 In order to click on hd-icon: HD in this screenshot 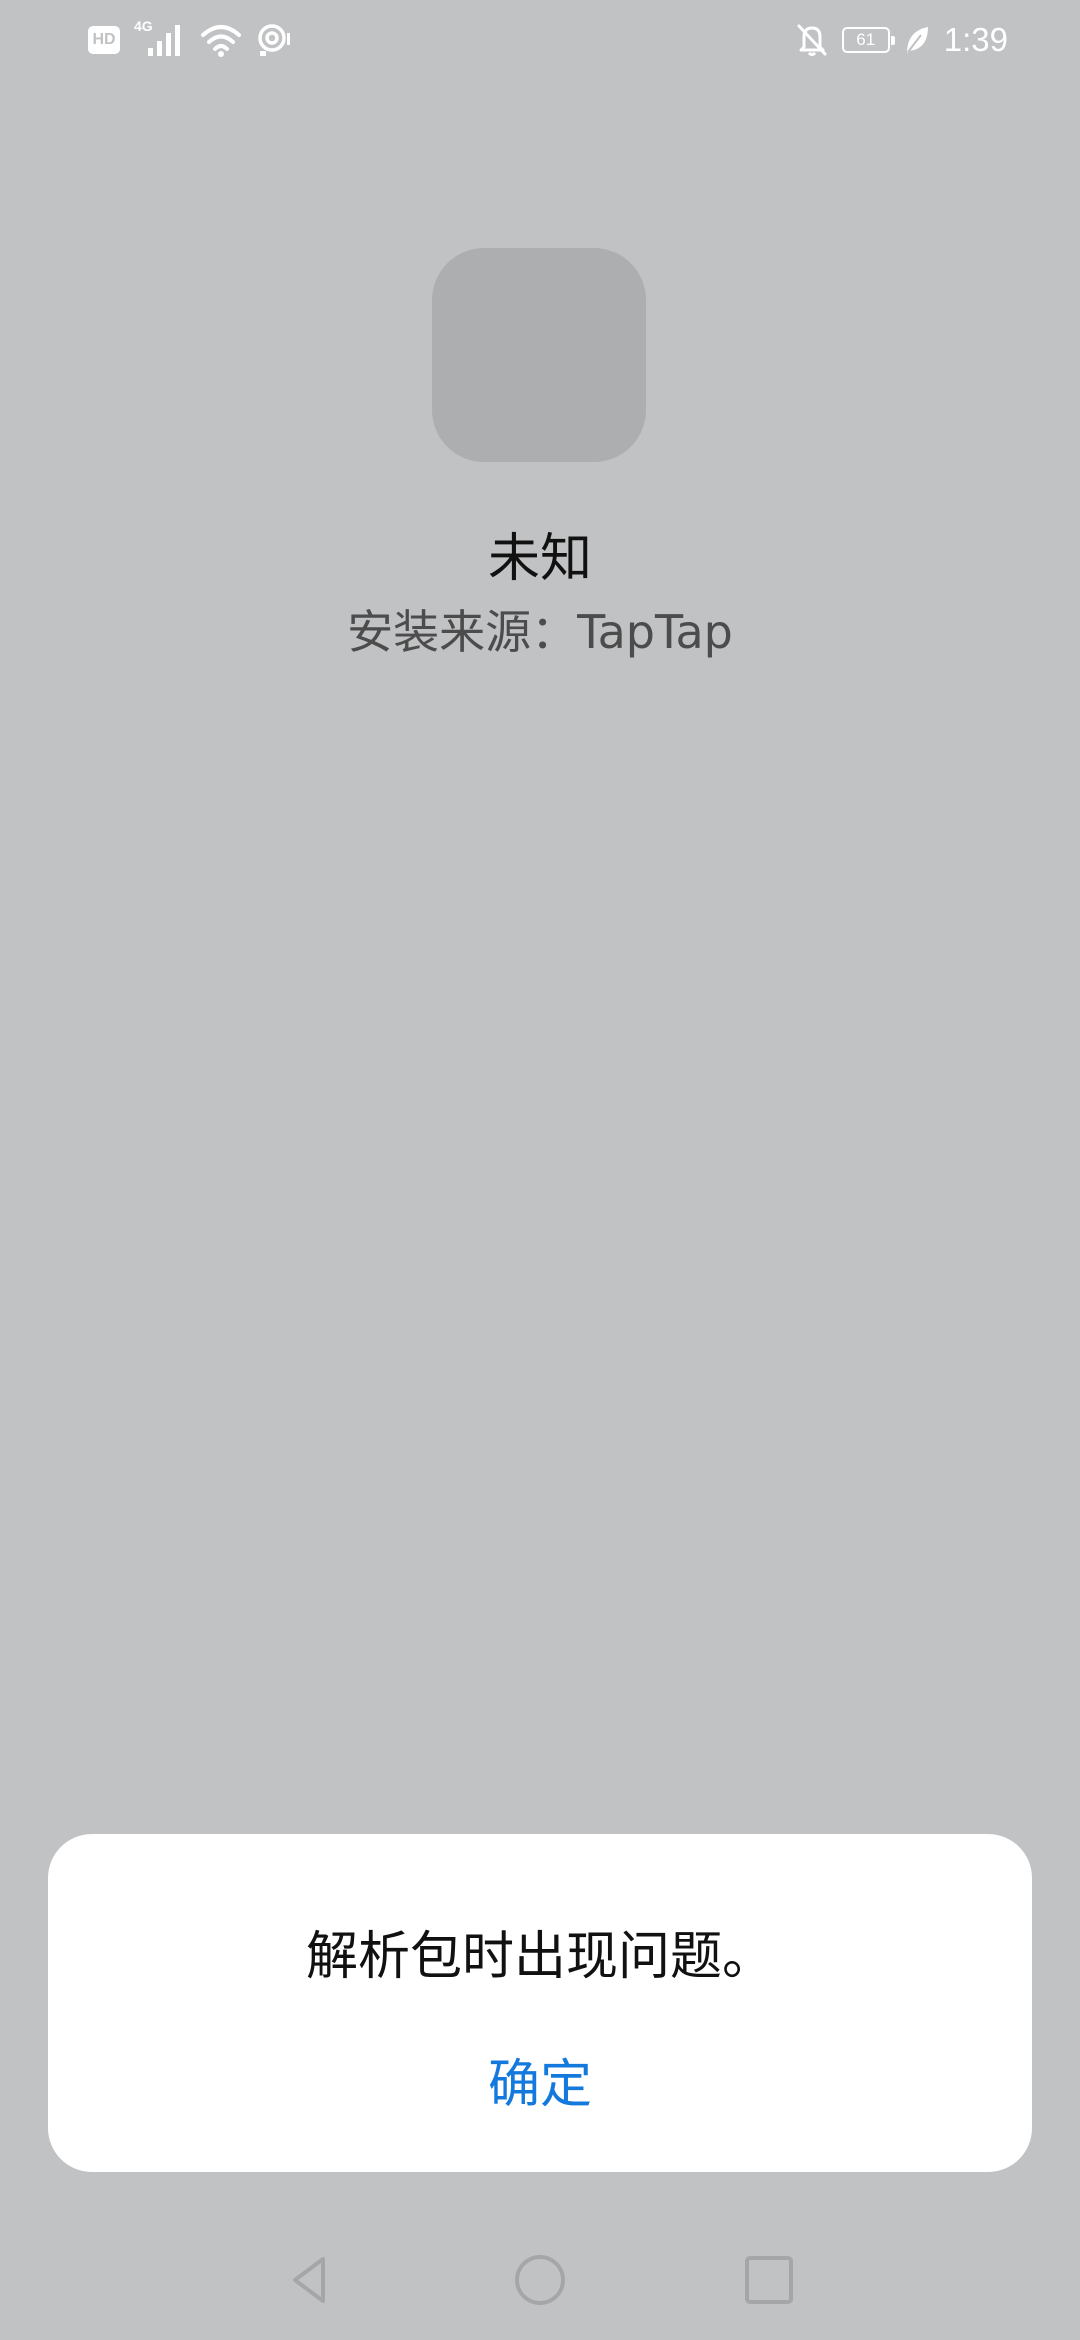, I will do `click(104, 40)`.